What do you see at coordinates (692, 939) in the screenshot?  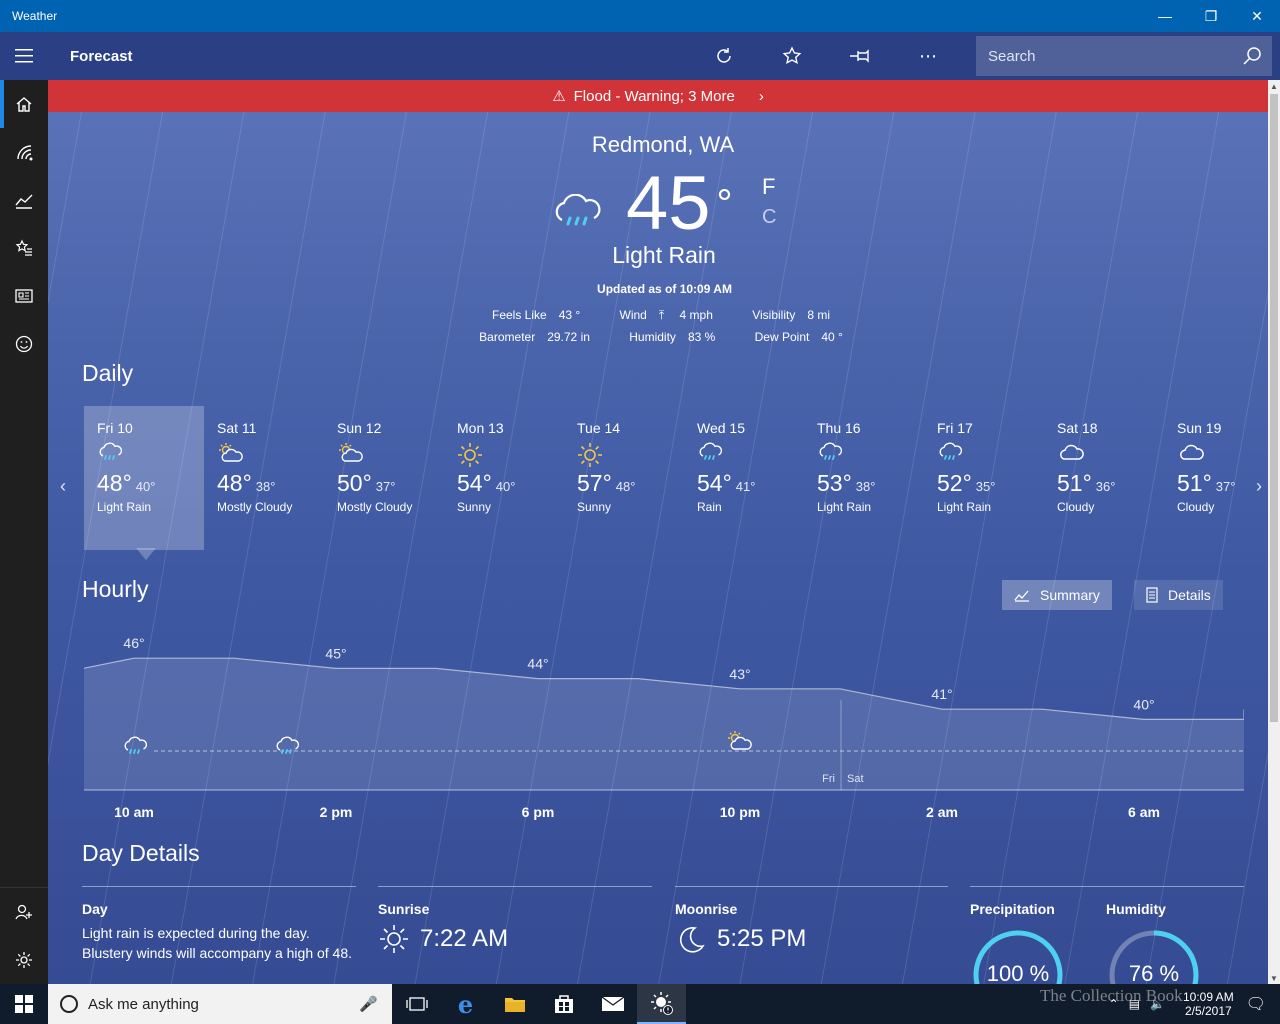 I see `moon-icon` at bounding box center [692, 939].